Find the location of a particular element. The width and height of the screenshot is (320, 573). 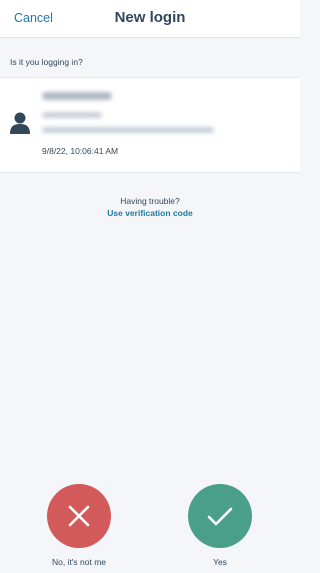

deny-label: No, it's not me is located at coordinates (79, 562).